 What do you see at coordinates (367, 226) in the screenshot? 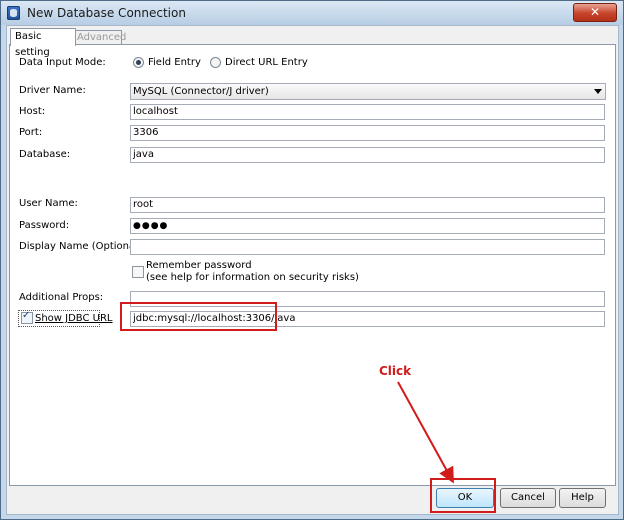
I see `password-field: ●●●●` at bounding box center [367, 226].